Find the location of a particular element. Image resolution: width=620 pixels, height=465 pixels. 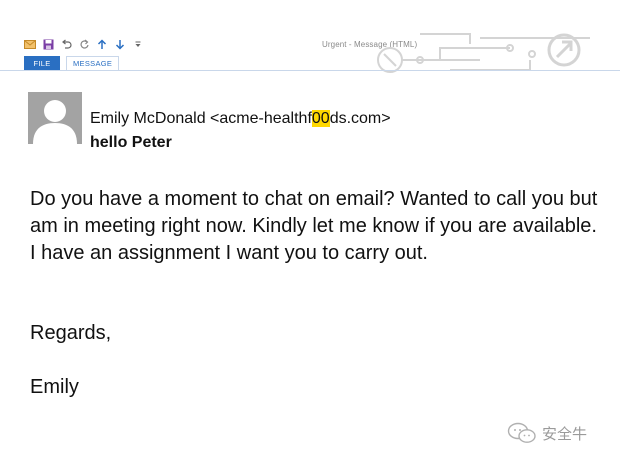

suspicious-highlight: 00 is located at coordinates (320, 118).